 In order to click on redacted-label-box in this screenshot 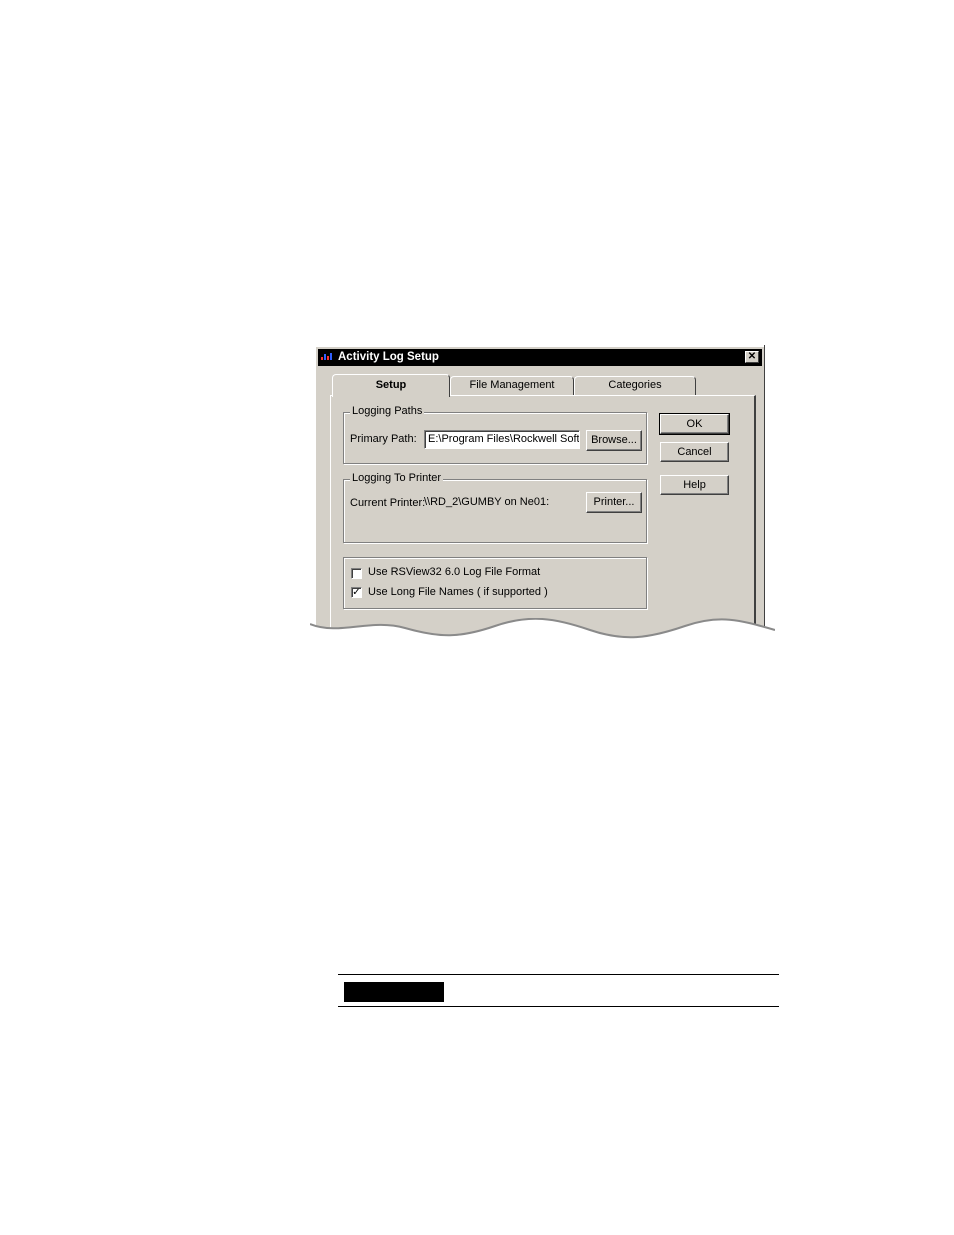, I will do `click(394, 992)`.